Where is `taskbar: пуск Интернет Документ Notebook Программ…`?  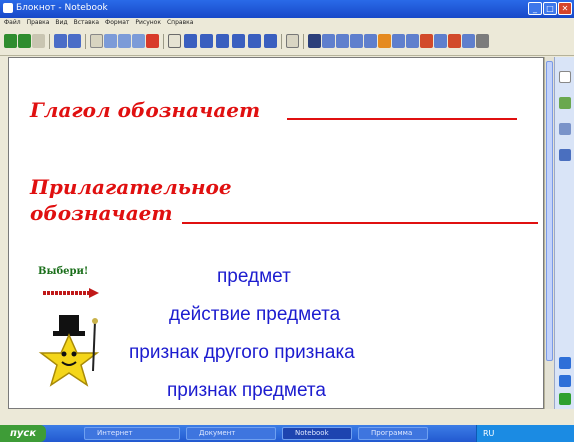
taskbar: пуск Интернет Документ Notebook Программ… is located at coordinates (287, 433).